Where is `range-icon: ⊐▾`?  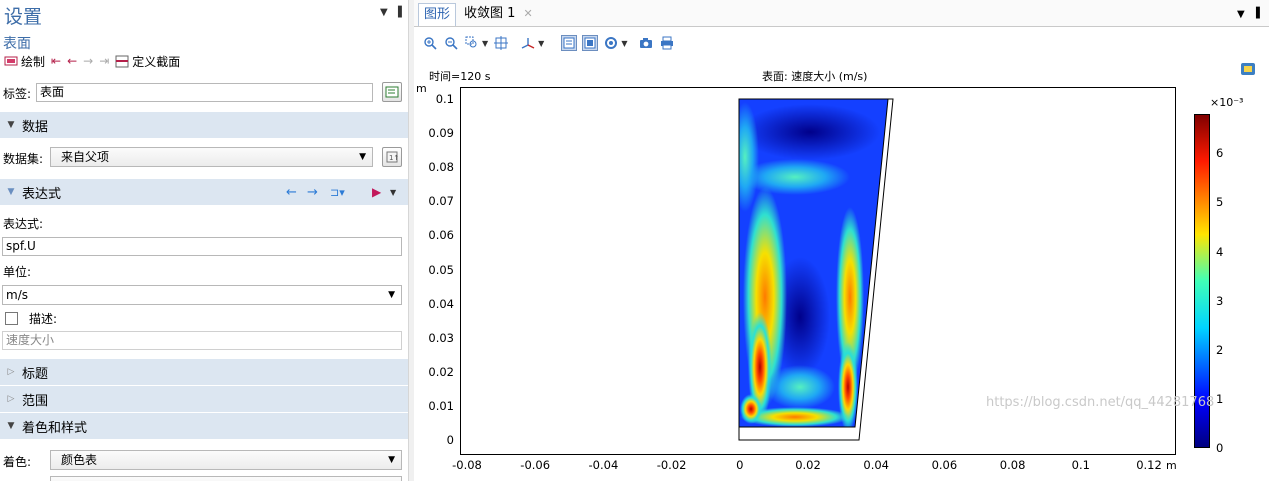
range-icon: ⊐▾ is located at coordinates (337, 192).